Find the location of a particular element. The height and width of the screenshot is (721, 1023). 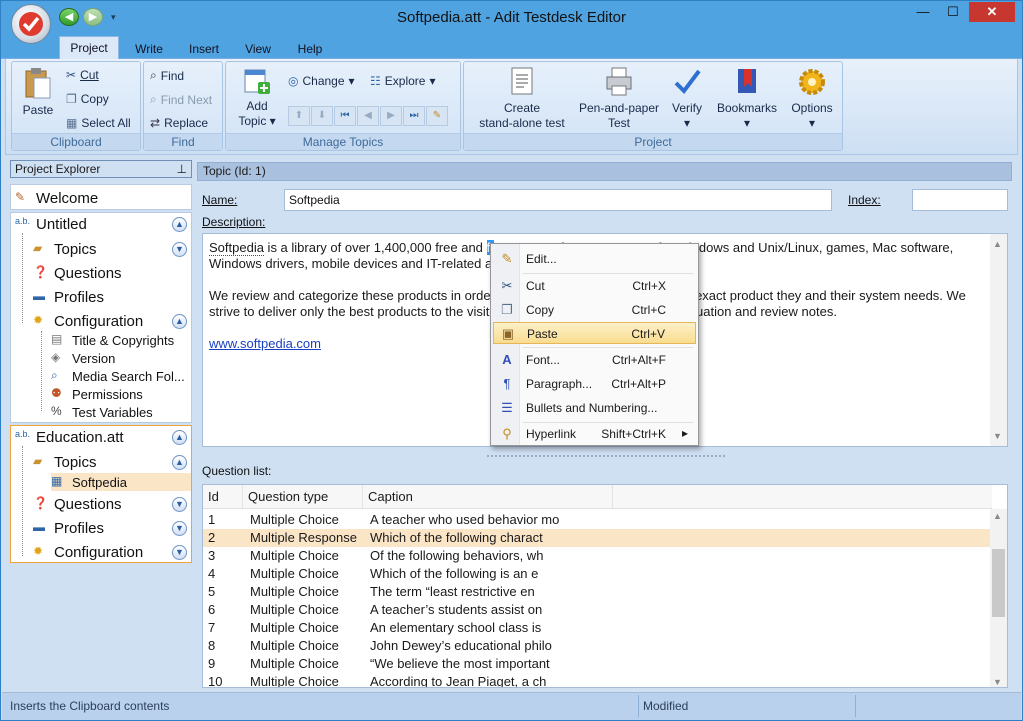

paste-button: Paste is located at coordinates (38, 92).